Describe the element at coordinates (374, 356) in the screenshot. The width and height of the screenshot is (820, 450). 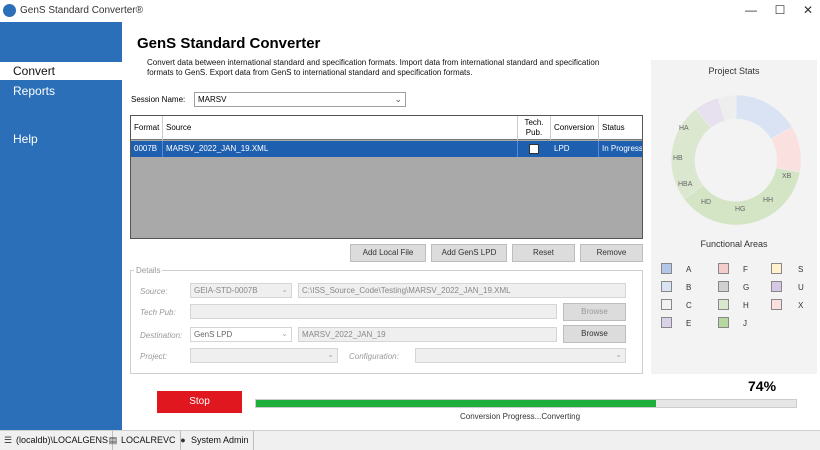
I see `configuration-label: Configuration:` at that location.